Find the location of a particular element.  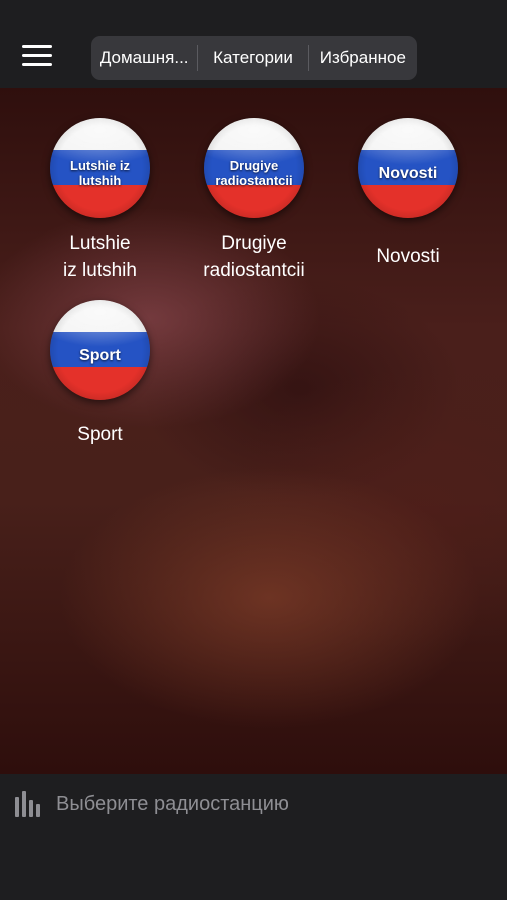

station-icon-text: Drugiye radiostantcii is located at coordinates (254, 173).